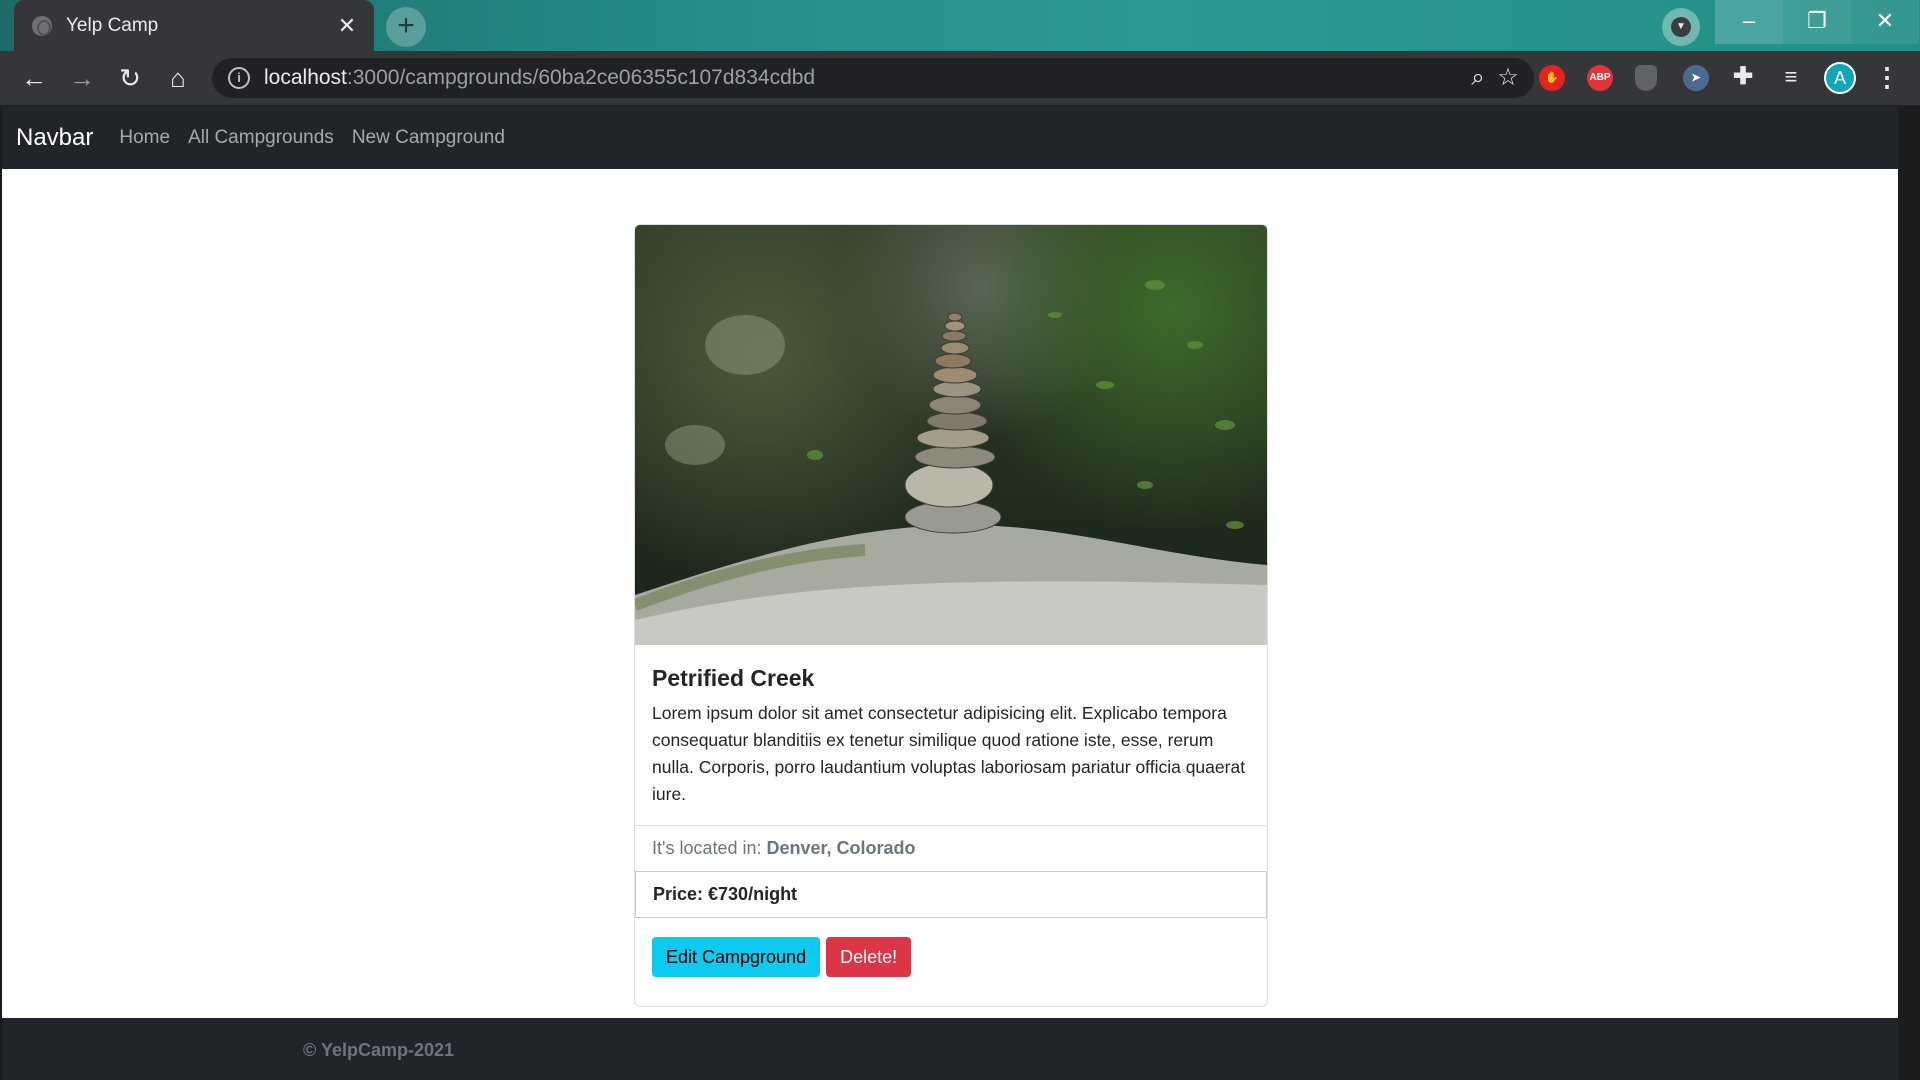 The height and width of the screenshot is (1080, 1920). What do you see at coordinates (1508, 78) in the screenshot?
I see `bookmark-star-icon: ☆` at bounding box center [1508, 78].